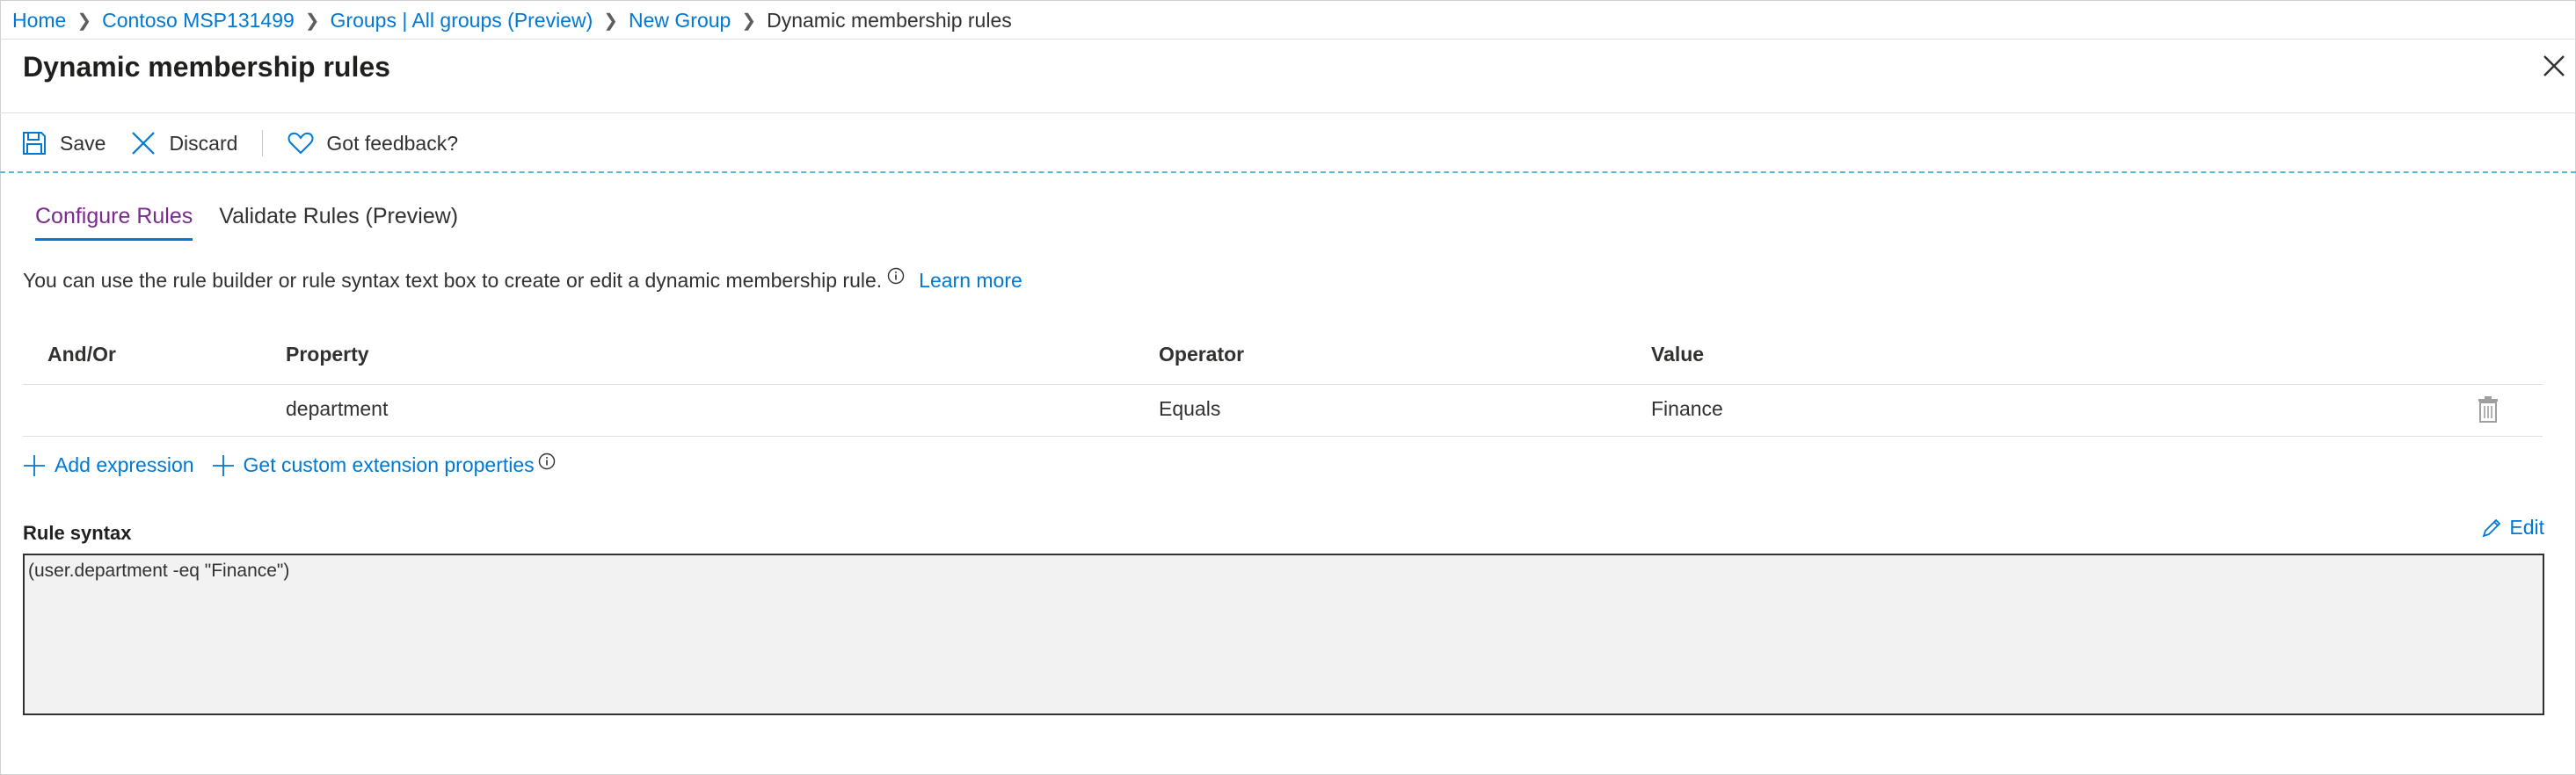  I want to click on breadcrumb-tenant: Contoso MSP131499, so click(198, 21).